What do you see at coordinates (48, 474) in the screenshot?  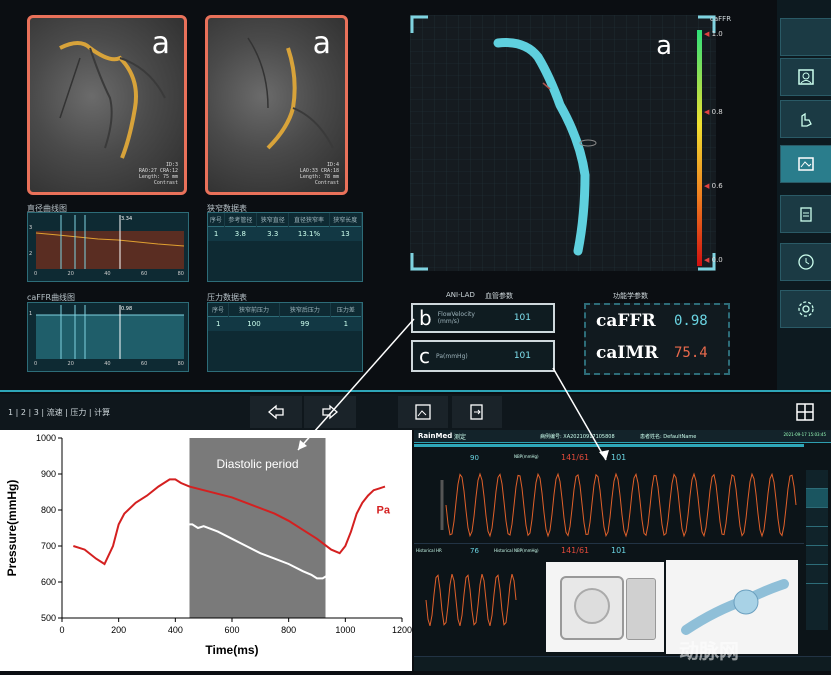 I see `y-tick-label: 900` at bounding box center [48, 474].